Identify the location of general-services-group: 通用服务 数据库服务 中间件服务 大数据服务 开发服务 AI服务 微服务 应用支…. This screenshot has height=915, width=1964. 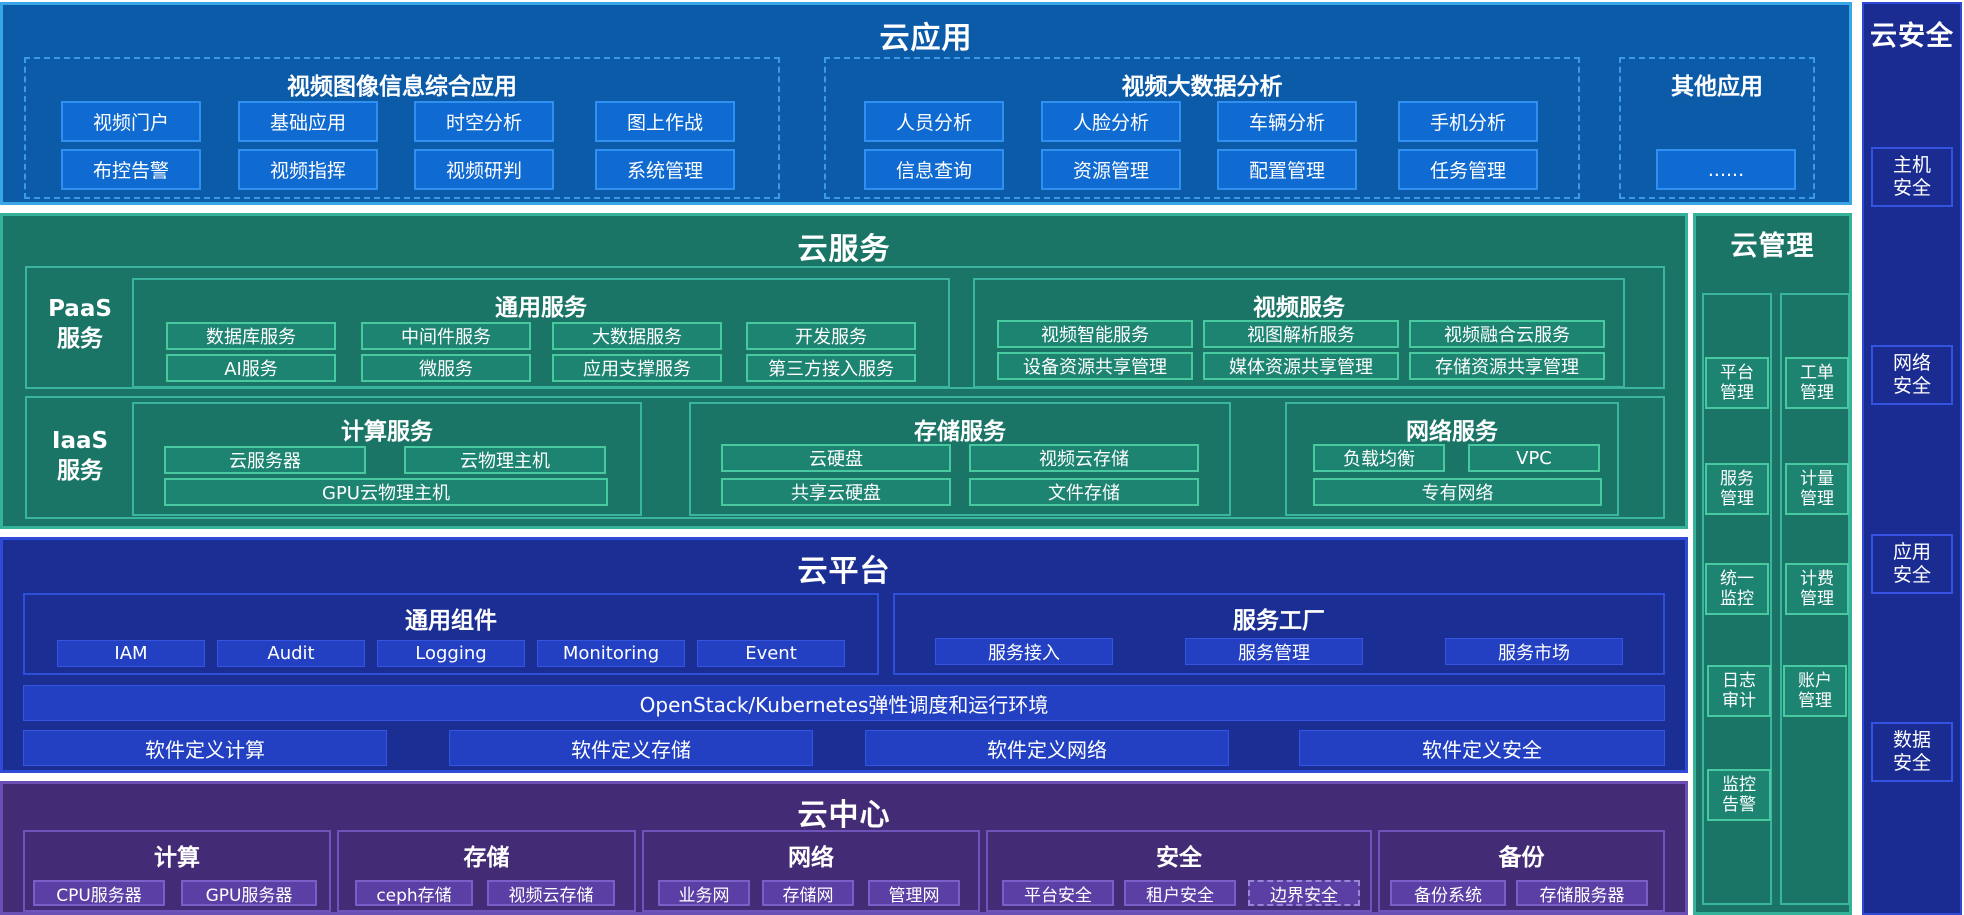
(541, 333).